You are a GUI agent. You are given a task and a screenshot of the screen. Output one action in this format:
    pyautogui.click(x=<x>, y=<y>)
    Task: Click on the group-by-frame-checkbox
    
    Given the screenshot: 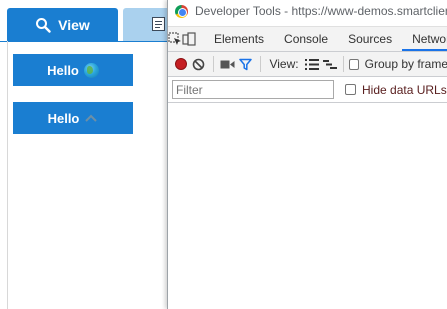 What is the action you would take?
    pyautogui.click(x=354, y=64)
    